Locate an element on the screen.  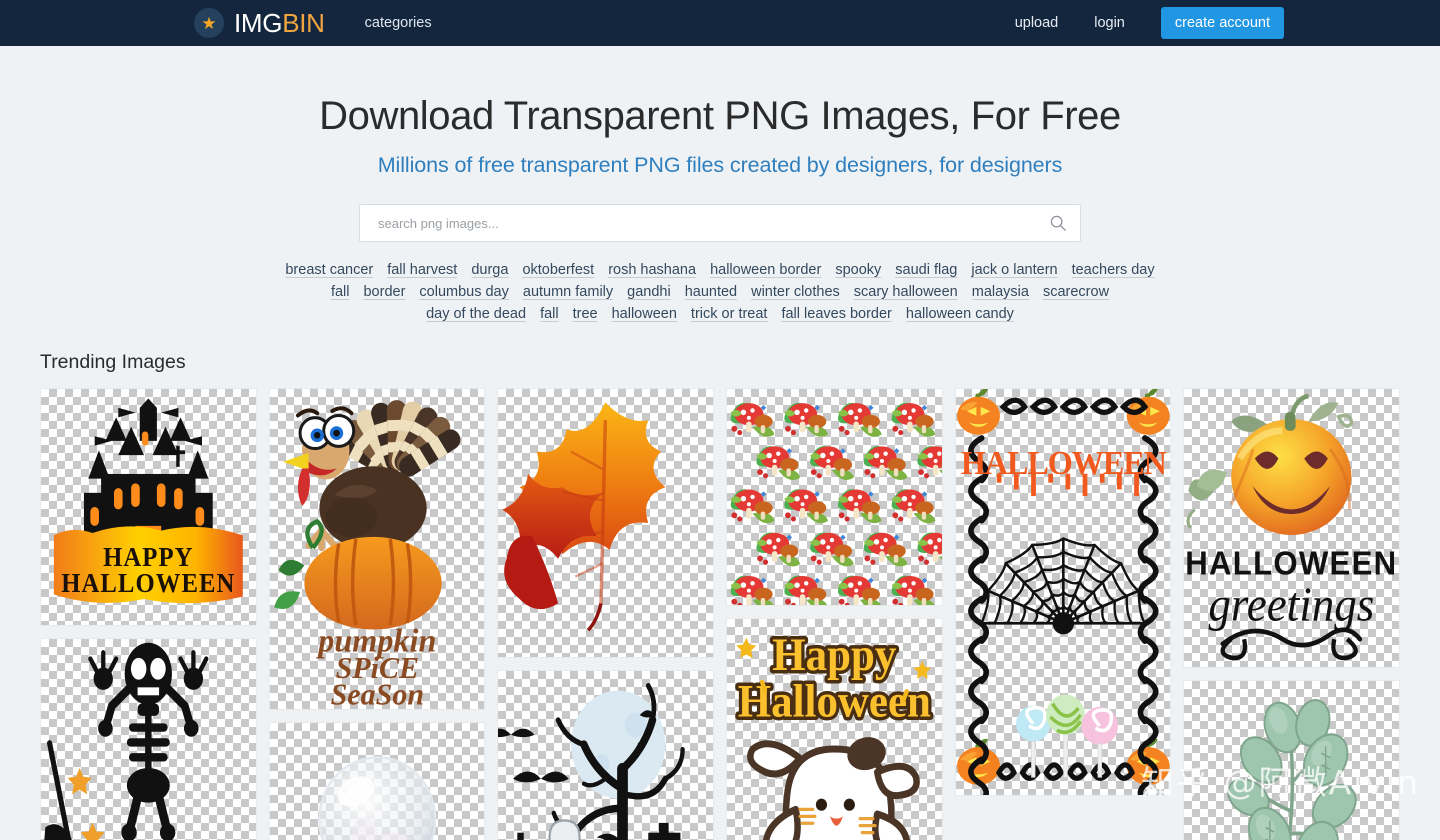
trending-image-card: RIP is located at coordinates (605, 755).